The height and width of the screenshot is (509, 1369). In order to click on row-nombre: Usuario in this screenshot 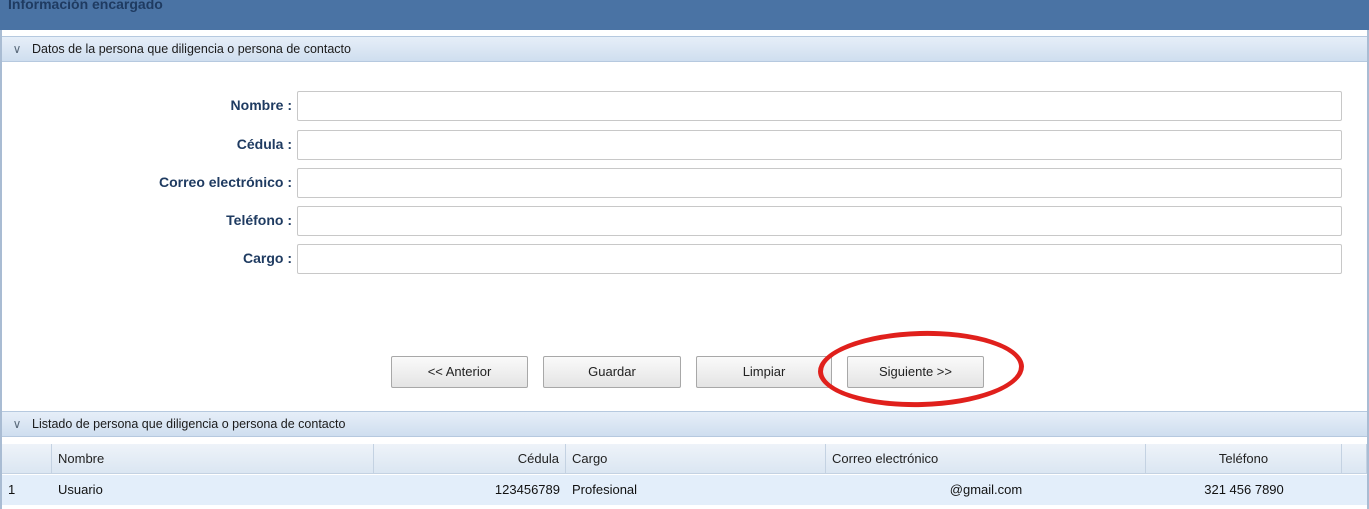, I will do `click(80, 489)`.